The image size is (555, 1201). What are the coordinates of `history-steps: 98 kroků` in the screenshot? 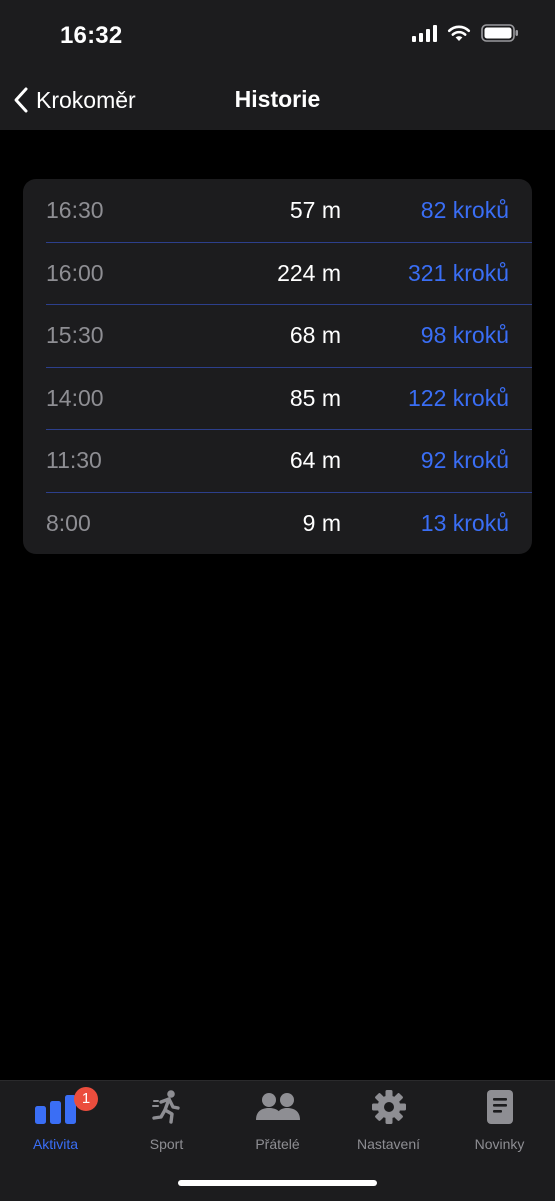 It's located at (464, 335).